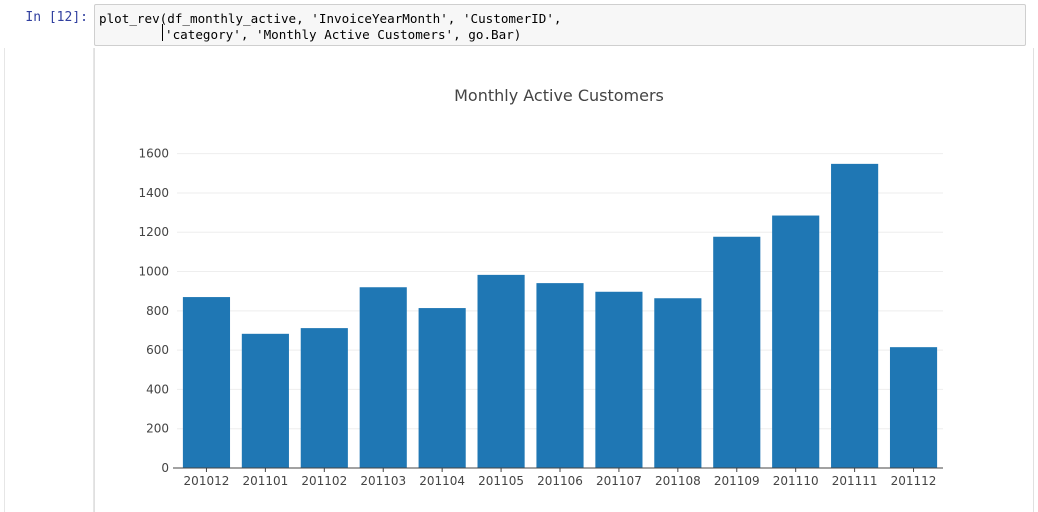 The width and height of the screenshot is (1038, 512). Describe the element at coordinates (162, 32) in the screenshot. I see `text-cursor` at that location.